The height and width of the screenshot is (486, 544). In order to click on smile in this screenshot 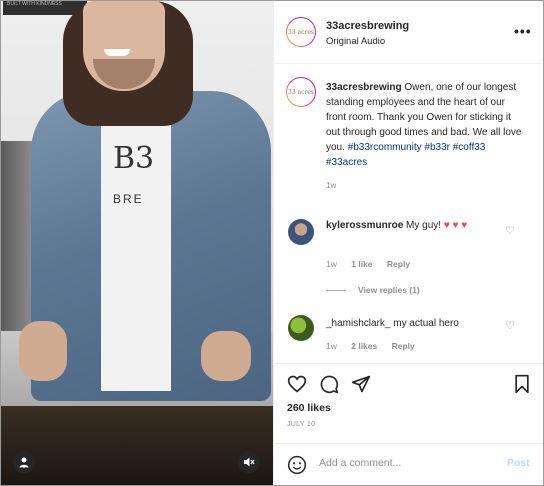, I will do `click(117, 52)`.